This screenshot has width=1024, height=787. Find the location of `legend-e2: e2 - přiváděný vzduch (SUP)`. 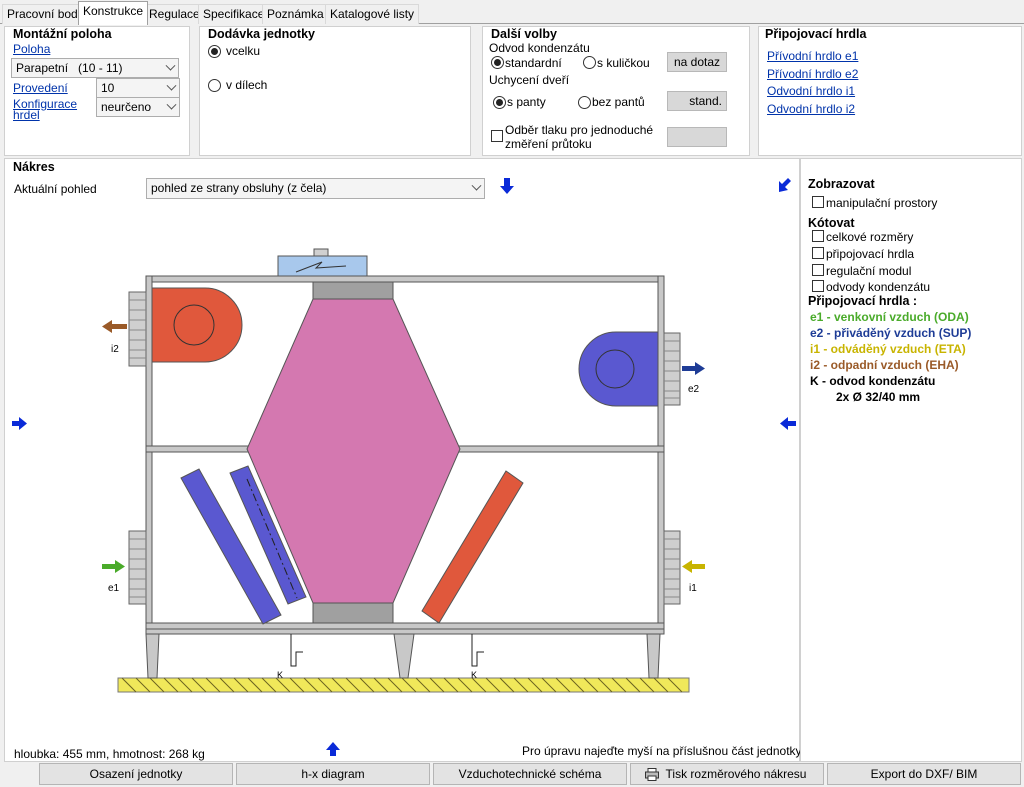

legend-e2: e2 - přiváděný vzduch (SUP) is located at coordinates (891, 333).